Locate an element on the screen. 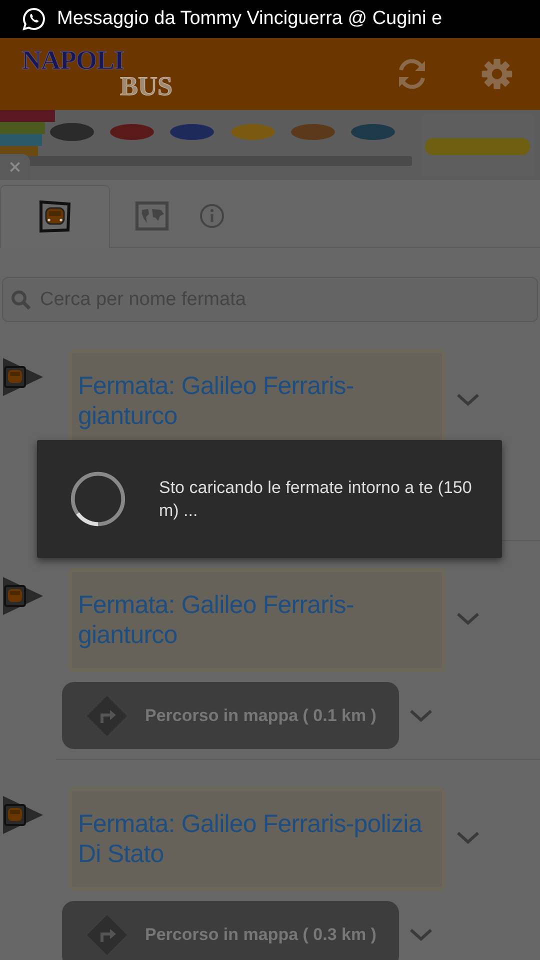 The height and width of the screenshot is (960, 540). stop-card: Fermata: Galileo Ferraris-polizia Di Stato is located at coordinates (257, 839).